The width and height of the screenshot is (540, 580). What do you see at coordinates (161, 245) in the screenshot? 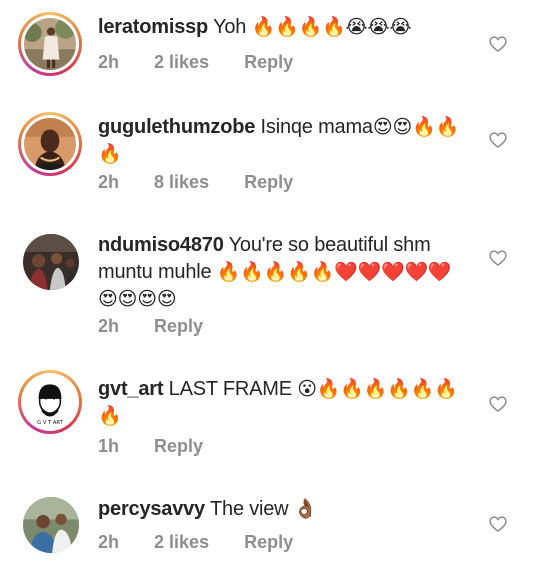
I see `comment-username: ndumiso4870` at bounding box center [161, 245].